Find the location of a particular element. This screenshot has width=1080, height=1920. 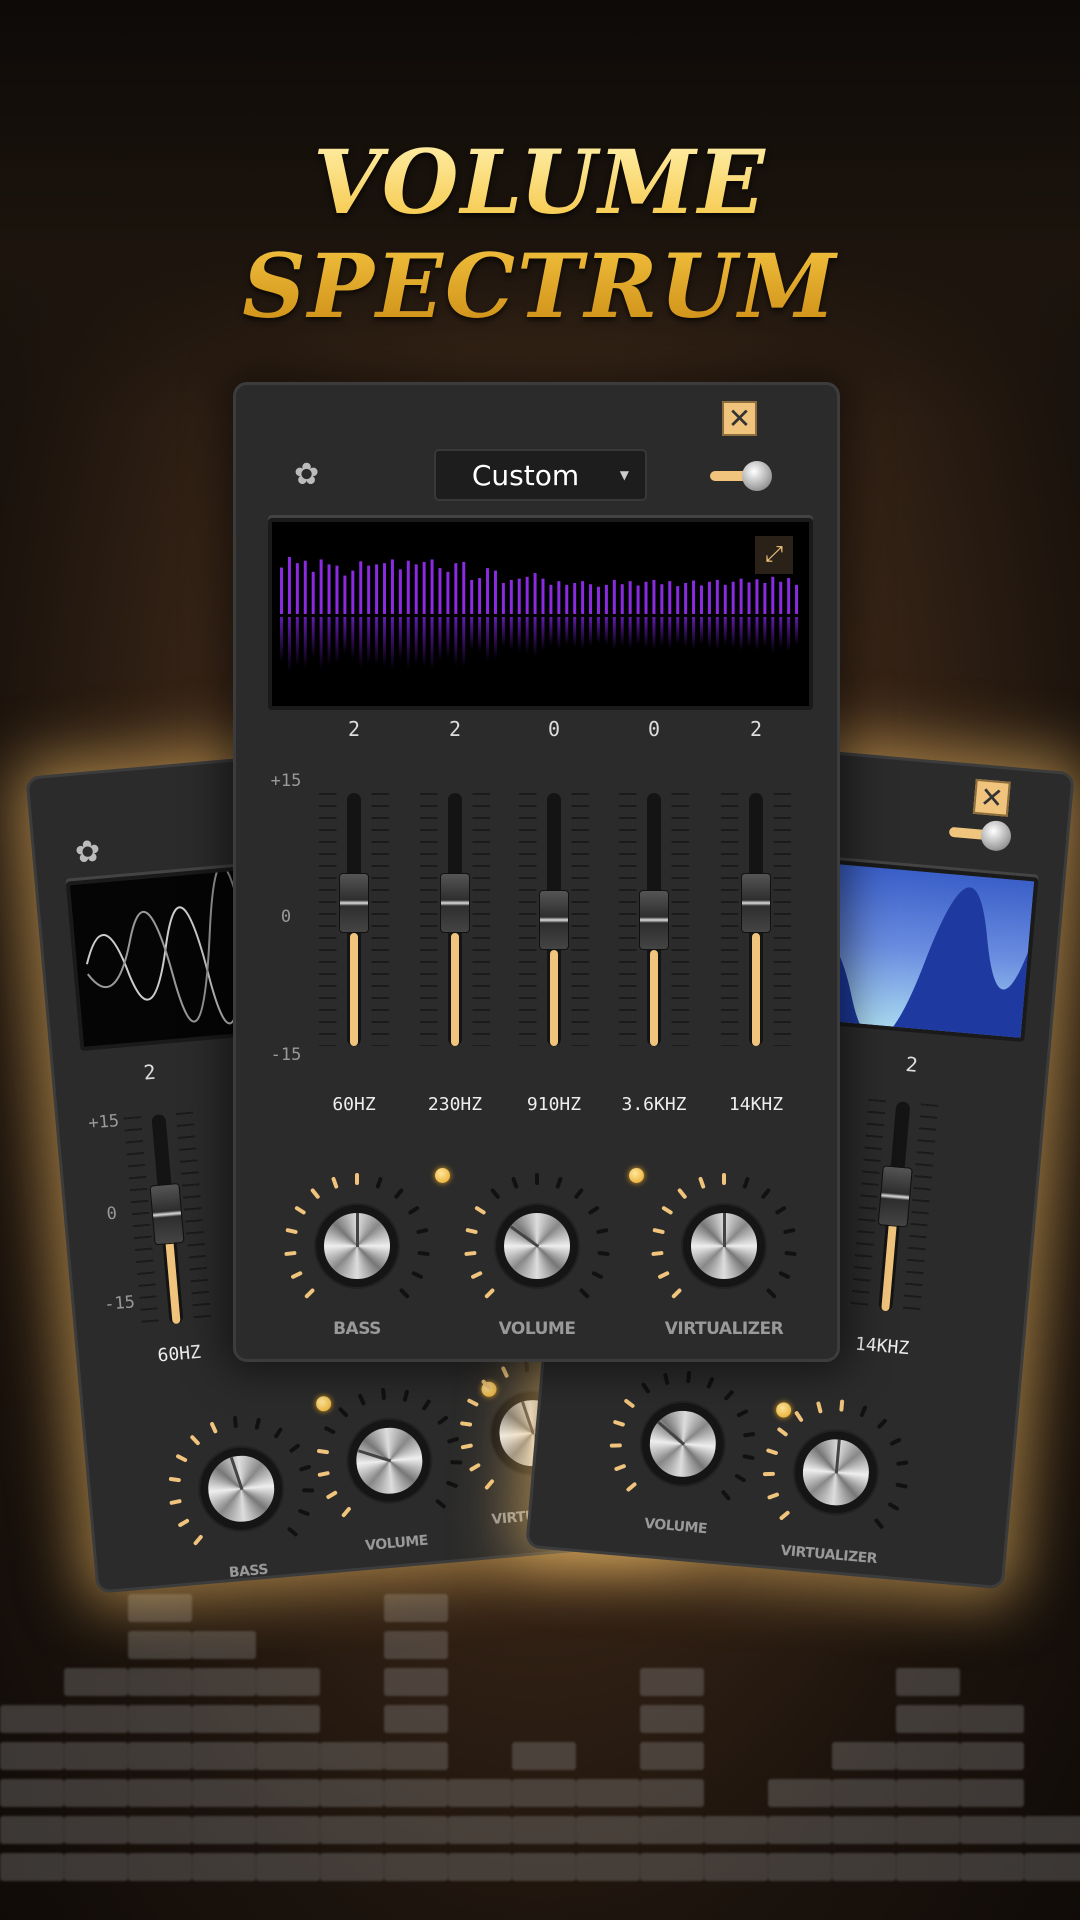

band-slider-14khz is located at coordinates (894, 1206).